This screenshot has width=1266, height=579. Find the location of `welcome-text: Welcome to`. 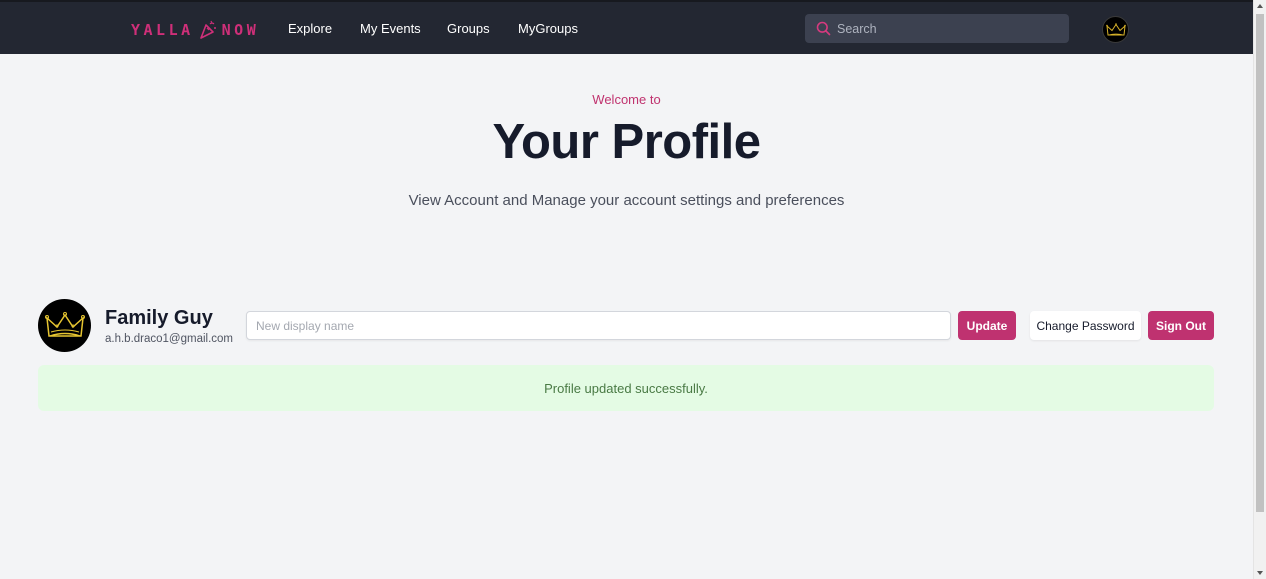

welcome-text: Welcome to is located at coordinates (626, 99).